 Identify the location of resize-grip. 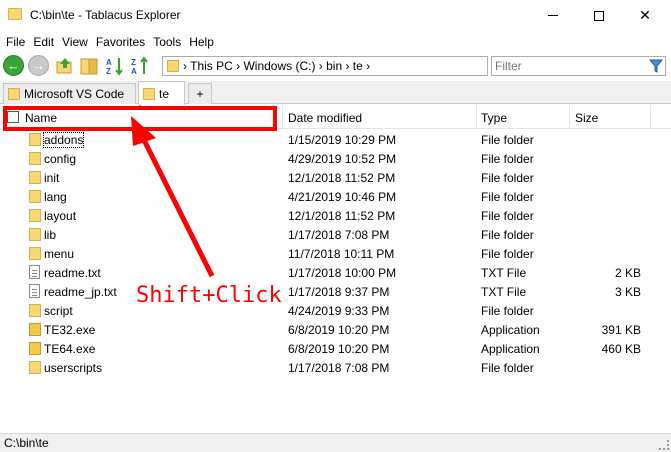
(664, 445).